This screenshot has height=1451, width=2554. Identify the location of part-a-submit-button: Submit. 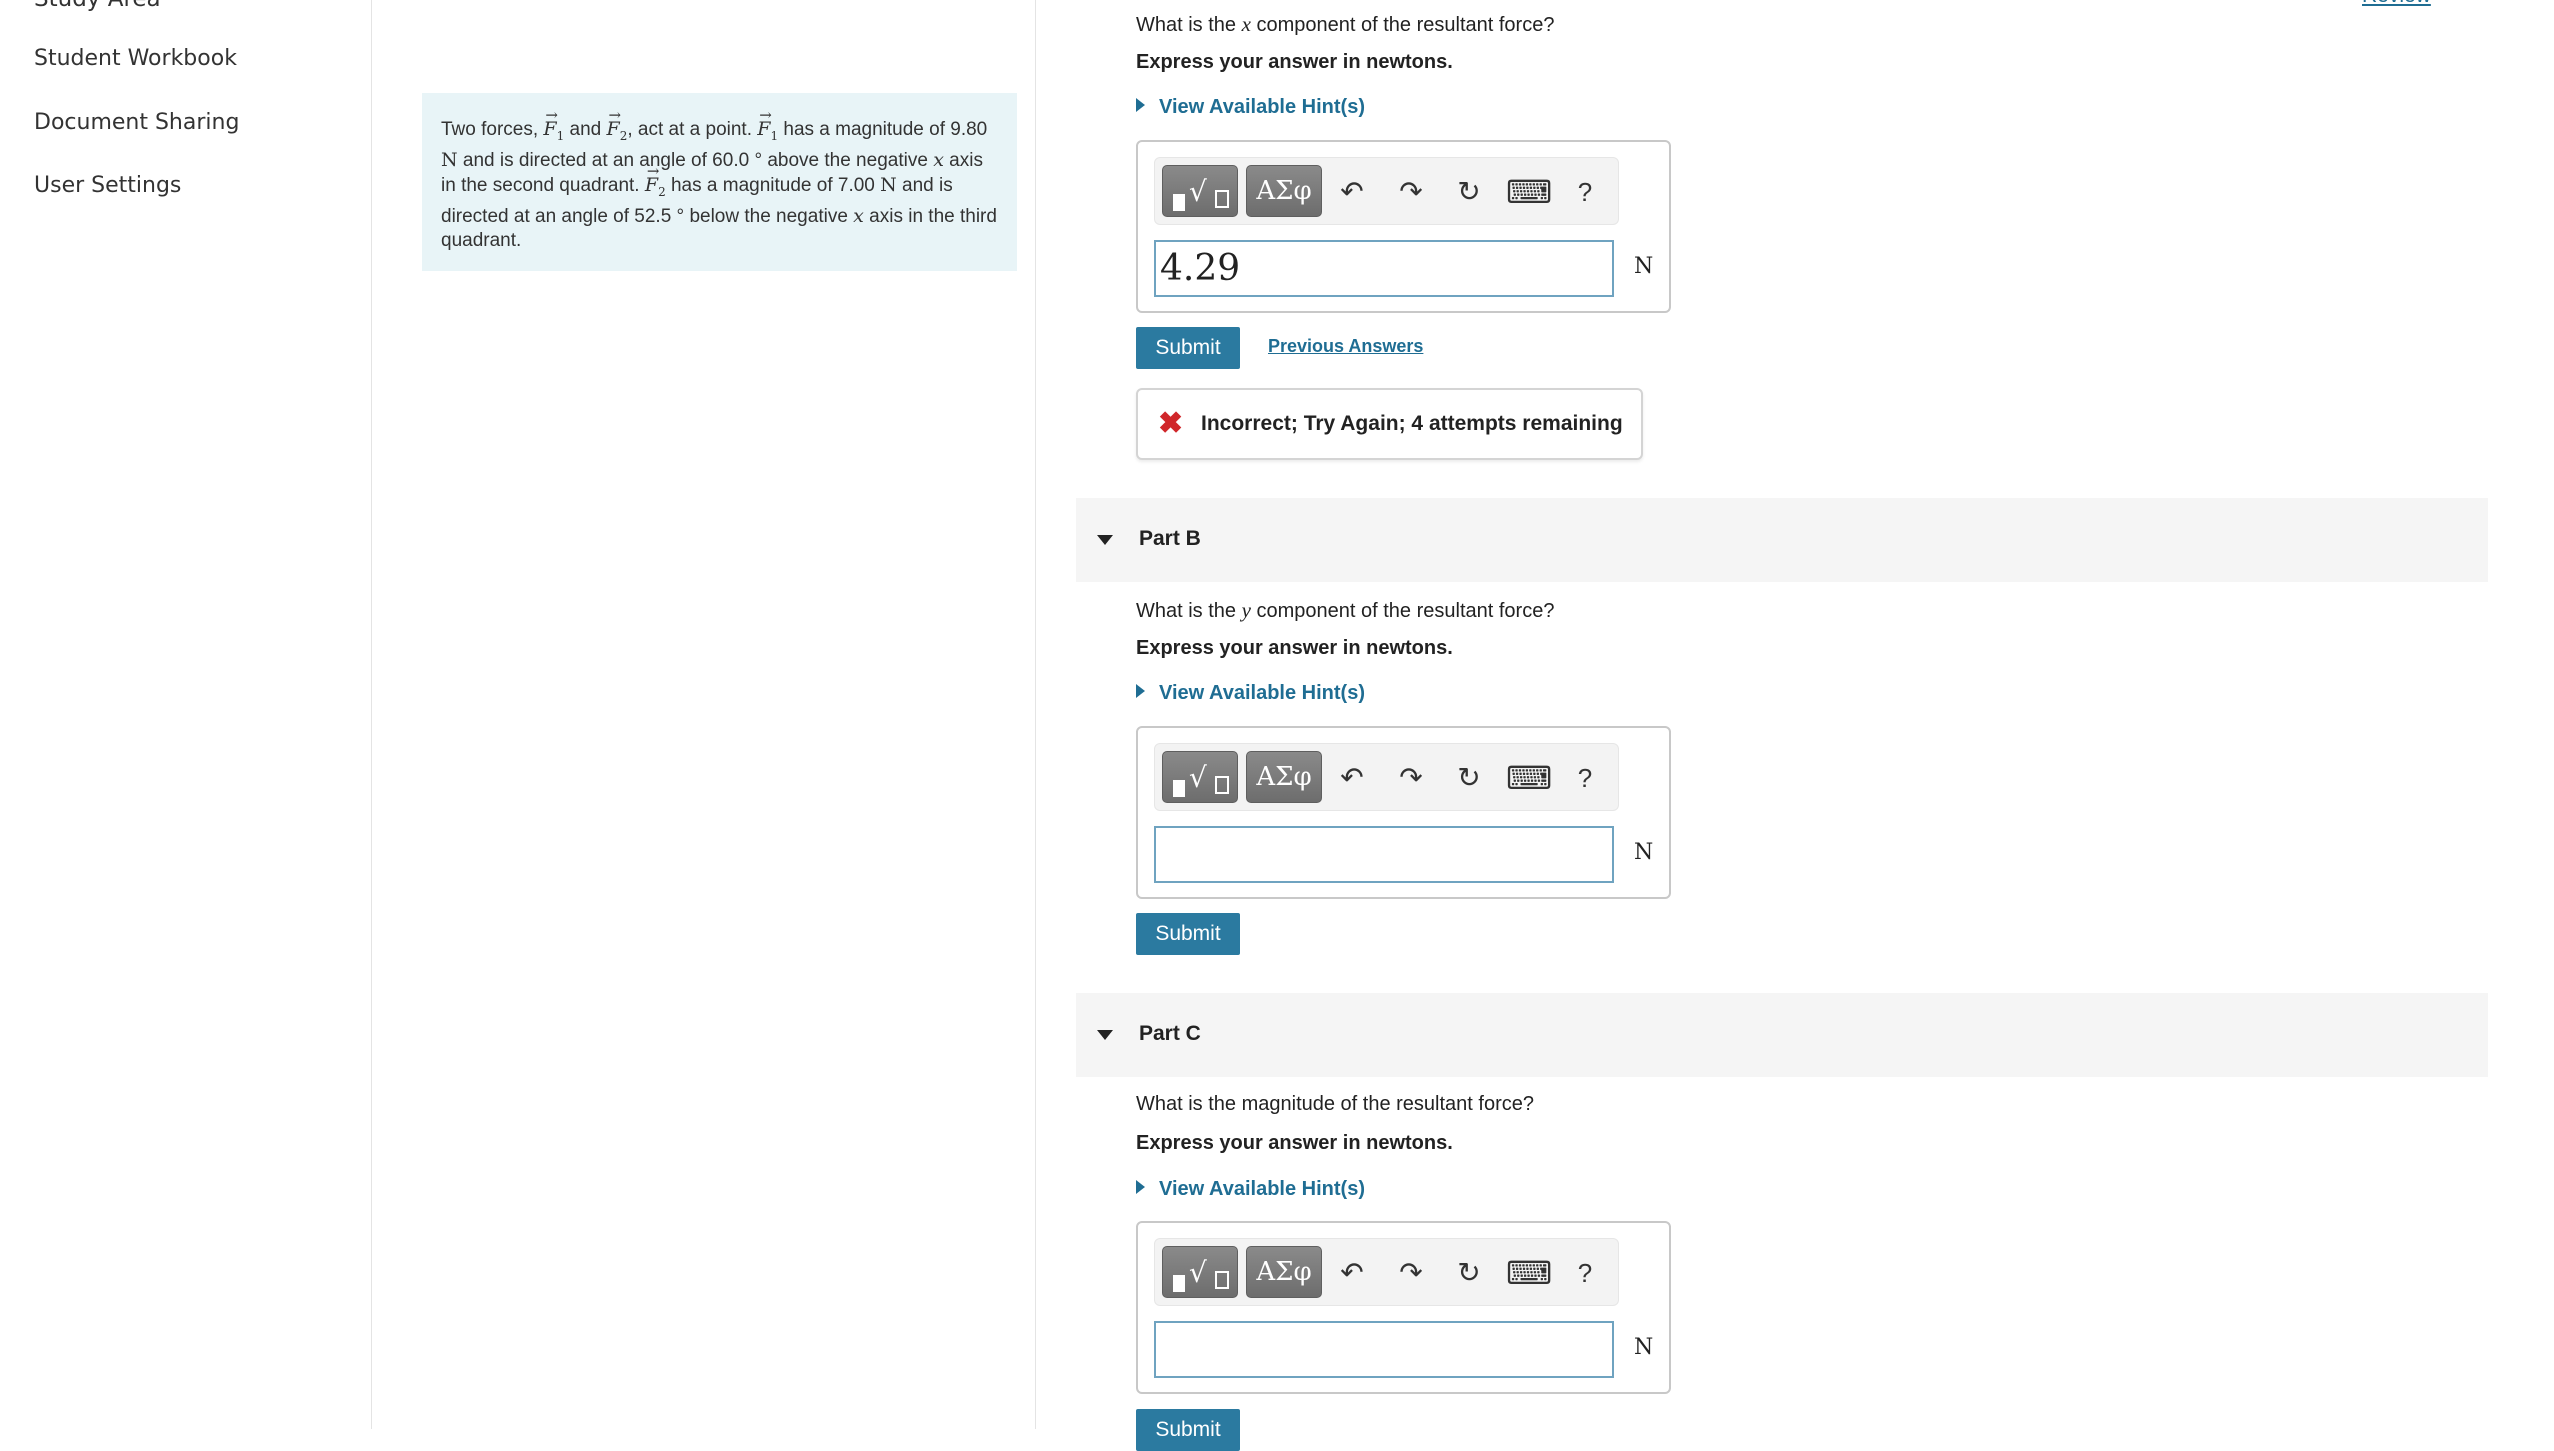
(1188, 348).